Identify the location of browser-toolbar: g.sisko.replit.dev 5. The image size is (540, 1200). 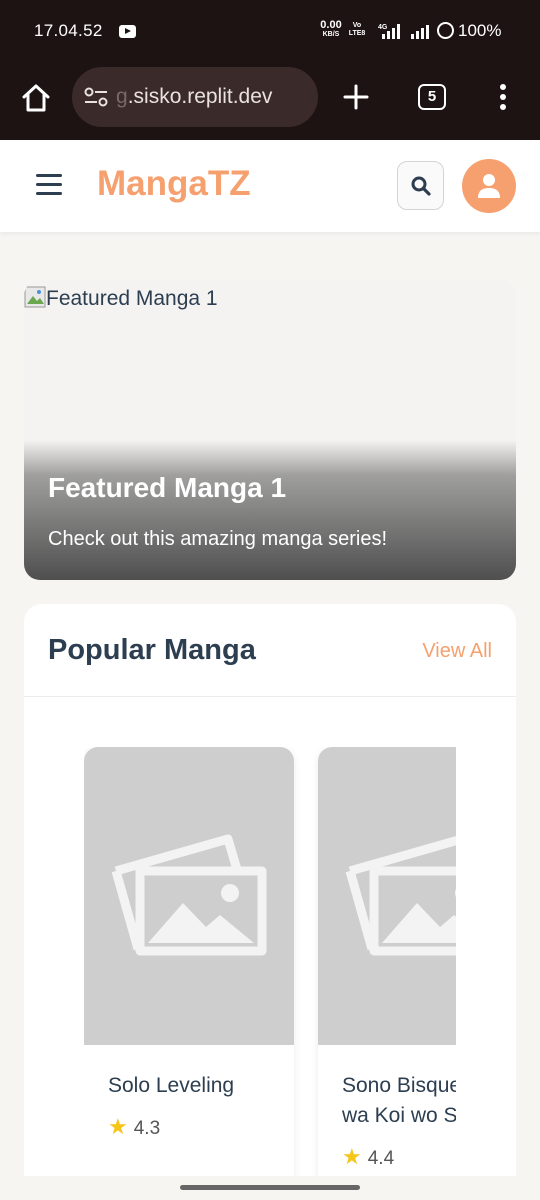
(270, 101).